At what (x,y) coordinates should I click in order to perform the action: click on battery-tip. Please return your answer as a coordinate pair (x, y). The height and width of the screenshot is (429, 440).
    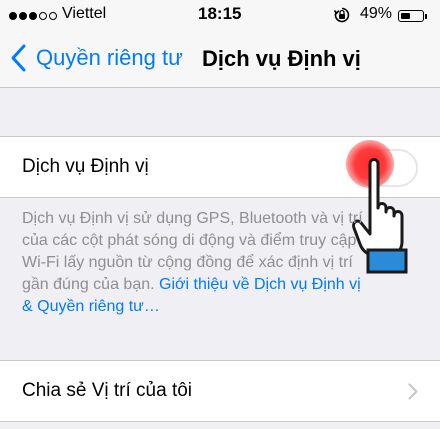
    Looking at the image, I should click on (426, 16).